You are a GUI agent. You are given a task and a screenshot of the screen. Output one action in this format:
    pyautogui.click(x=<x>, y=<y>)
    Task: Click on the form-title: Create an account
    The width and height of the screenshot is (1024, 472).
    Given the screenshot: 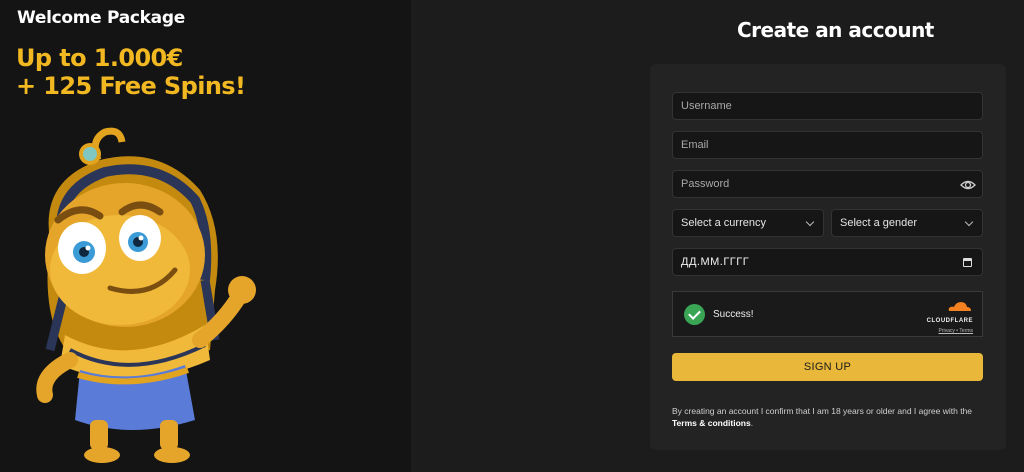 What is the action you would take?
    pyautogui.click(x=835, y=30)
    